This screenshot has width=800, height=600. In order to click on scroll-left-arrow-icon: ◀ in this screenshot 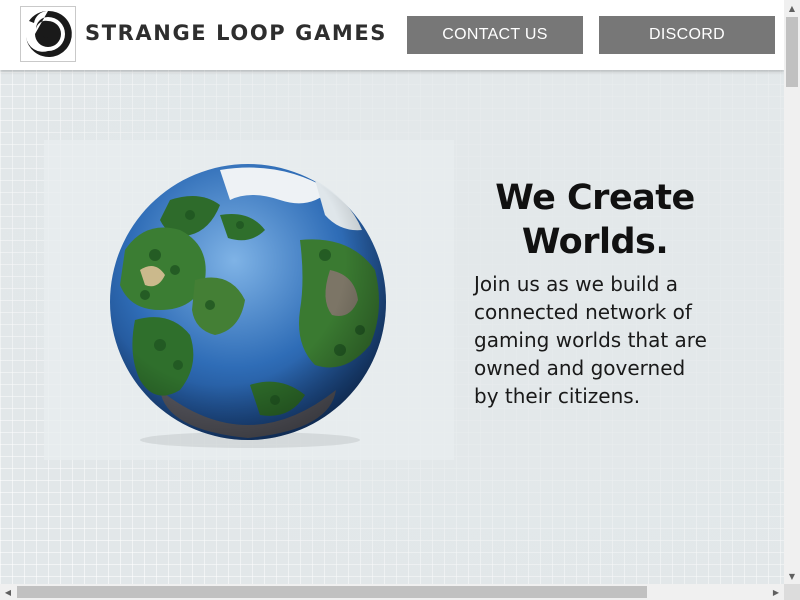, I will do `click(8, 592)`.